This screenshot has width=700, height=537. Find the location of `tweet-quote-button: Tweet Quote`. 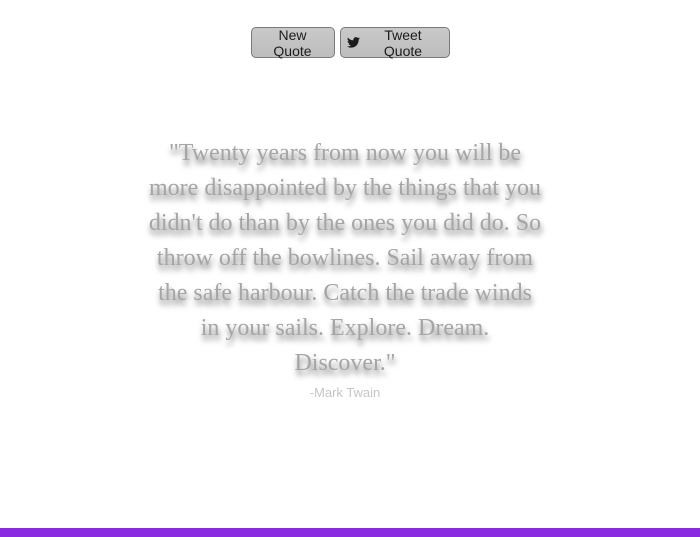

tweet-quote-button: Tweet Quote is located at coordinates (394, 42).